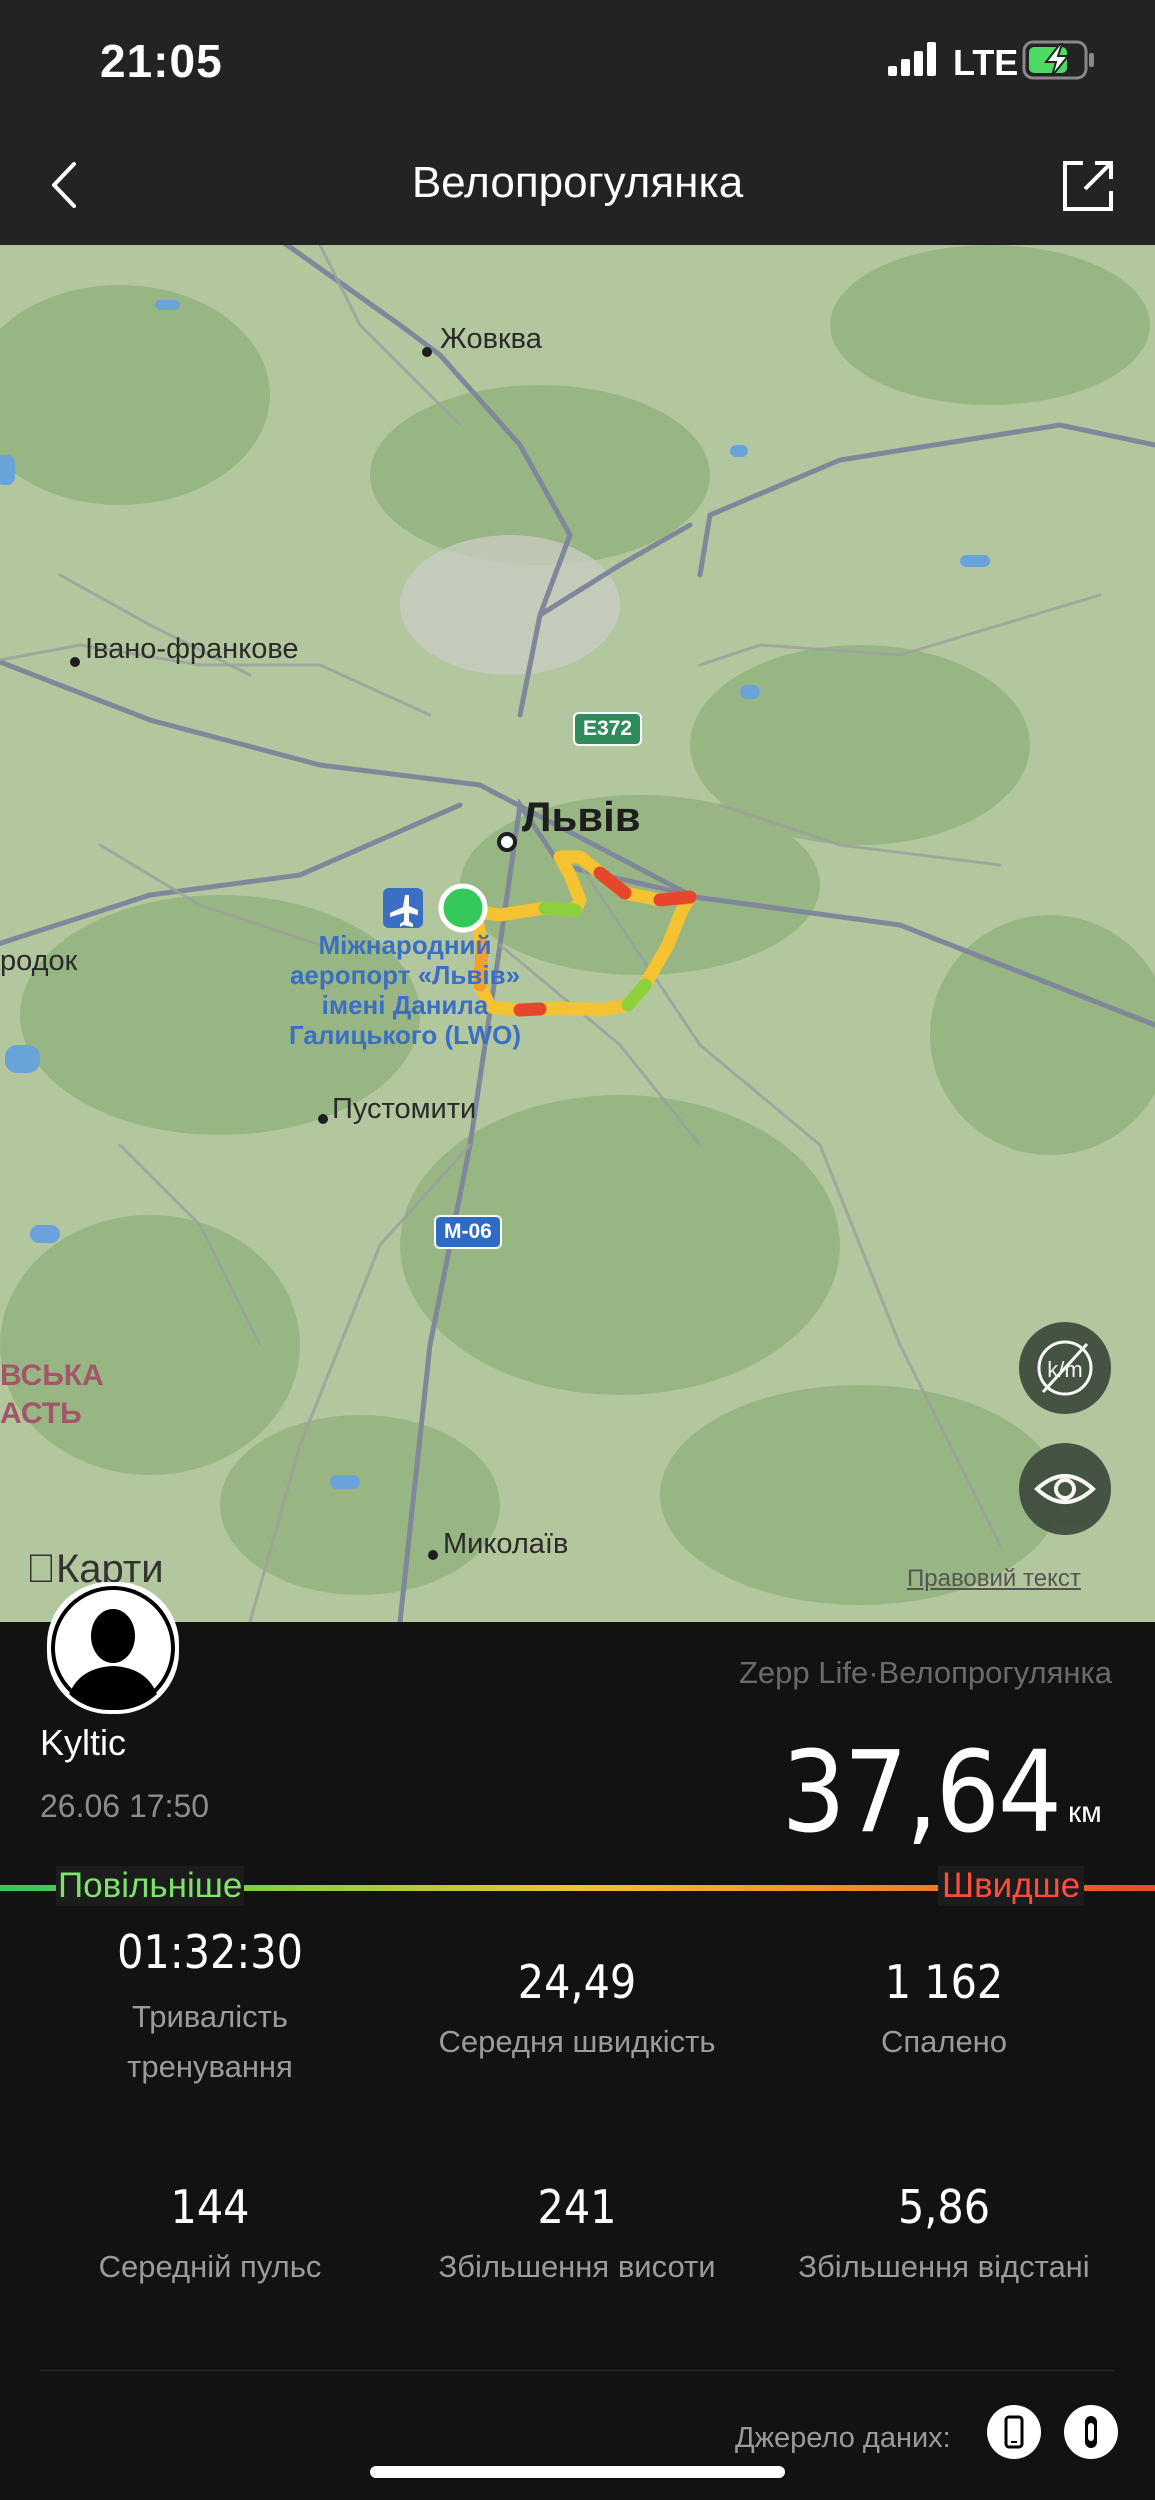  What do you see at coordinates (944, 2041) in the screenshot?
I see `stat-calories-label: Спалено` at bounding box center [944, 2041].